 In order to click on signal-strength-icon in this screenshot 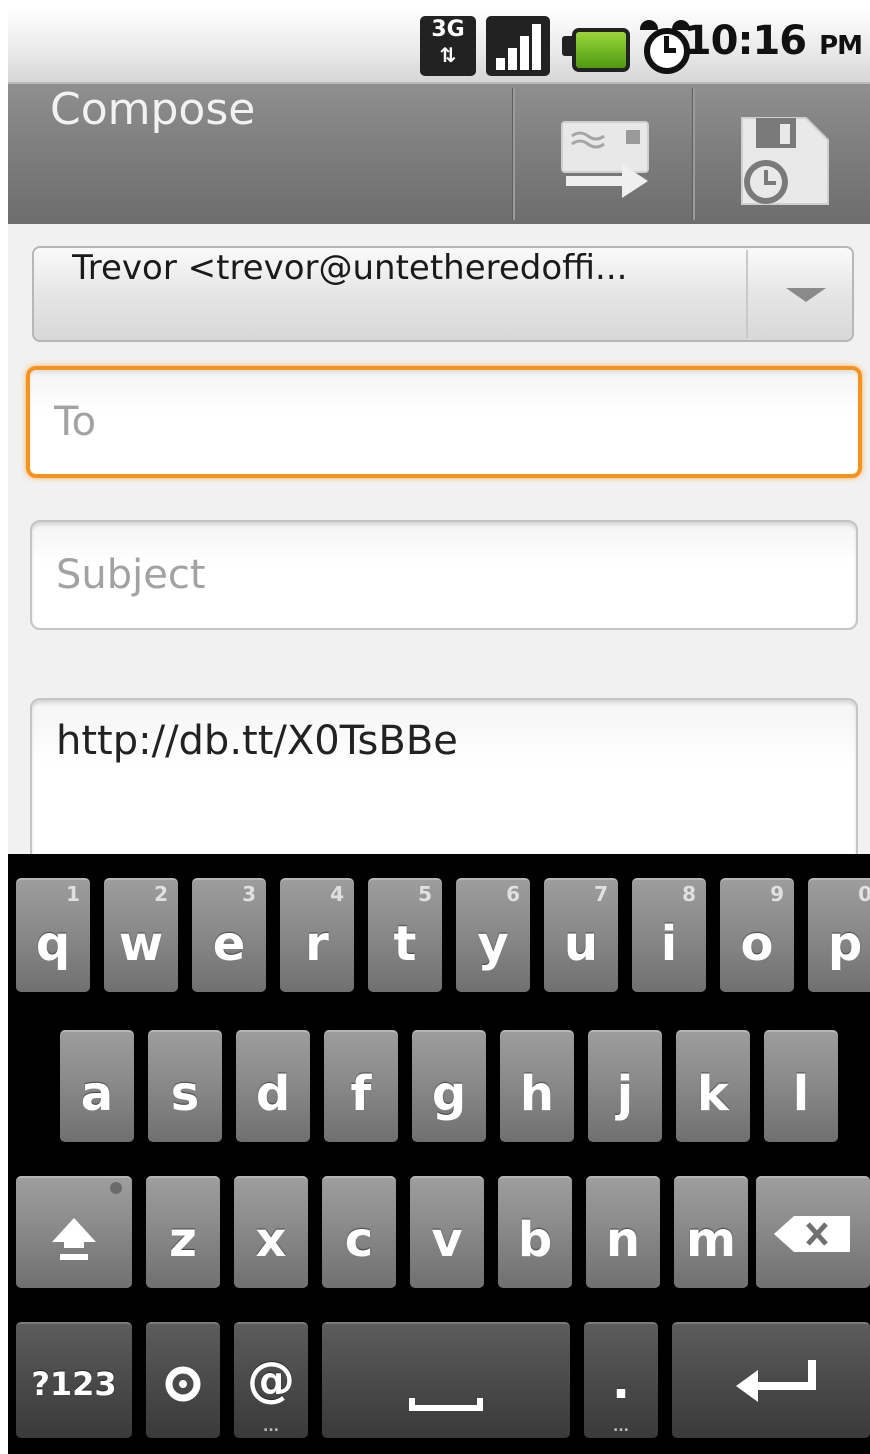, I will do `click(518, 46)`.